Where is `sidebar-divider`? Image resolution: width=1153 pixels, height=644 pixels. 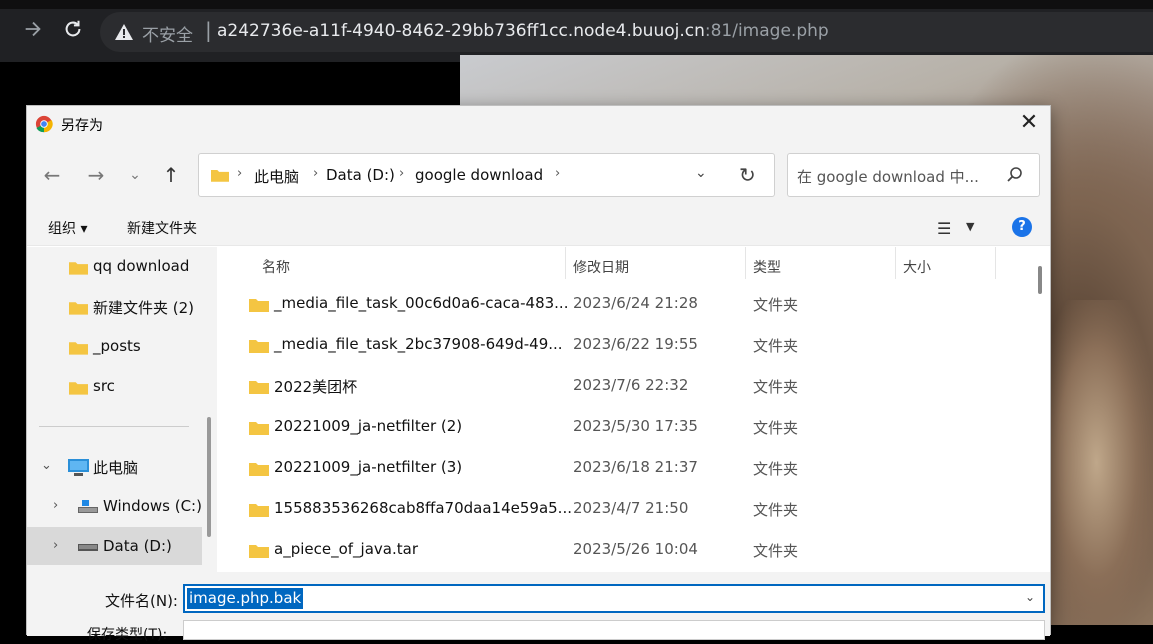
sidebar-divider is located at coordinates (114, 426).